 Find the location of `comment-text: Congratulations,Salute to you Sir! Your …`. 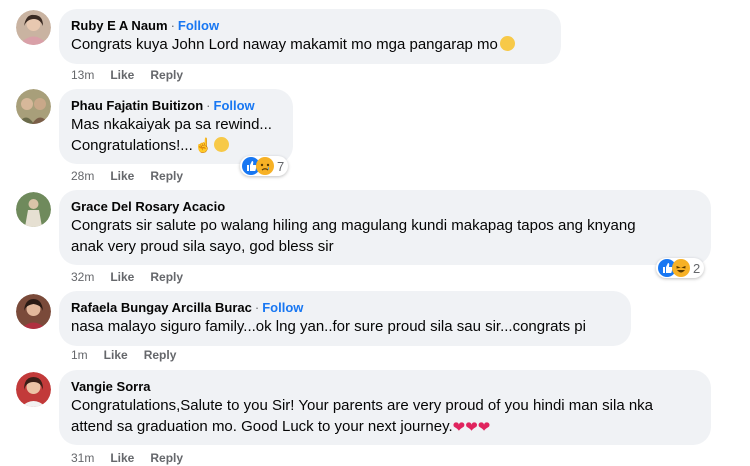

comment-text: Congratulations,Salute to you Sir! Your … is located at coordinates (385, 416).